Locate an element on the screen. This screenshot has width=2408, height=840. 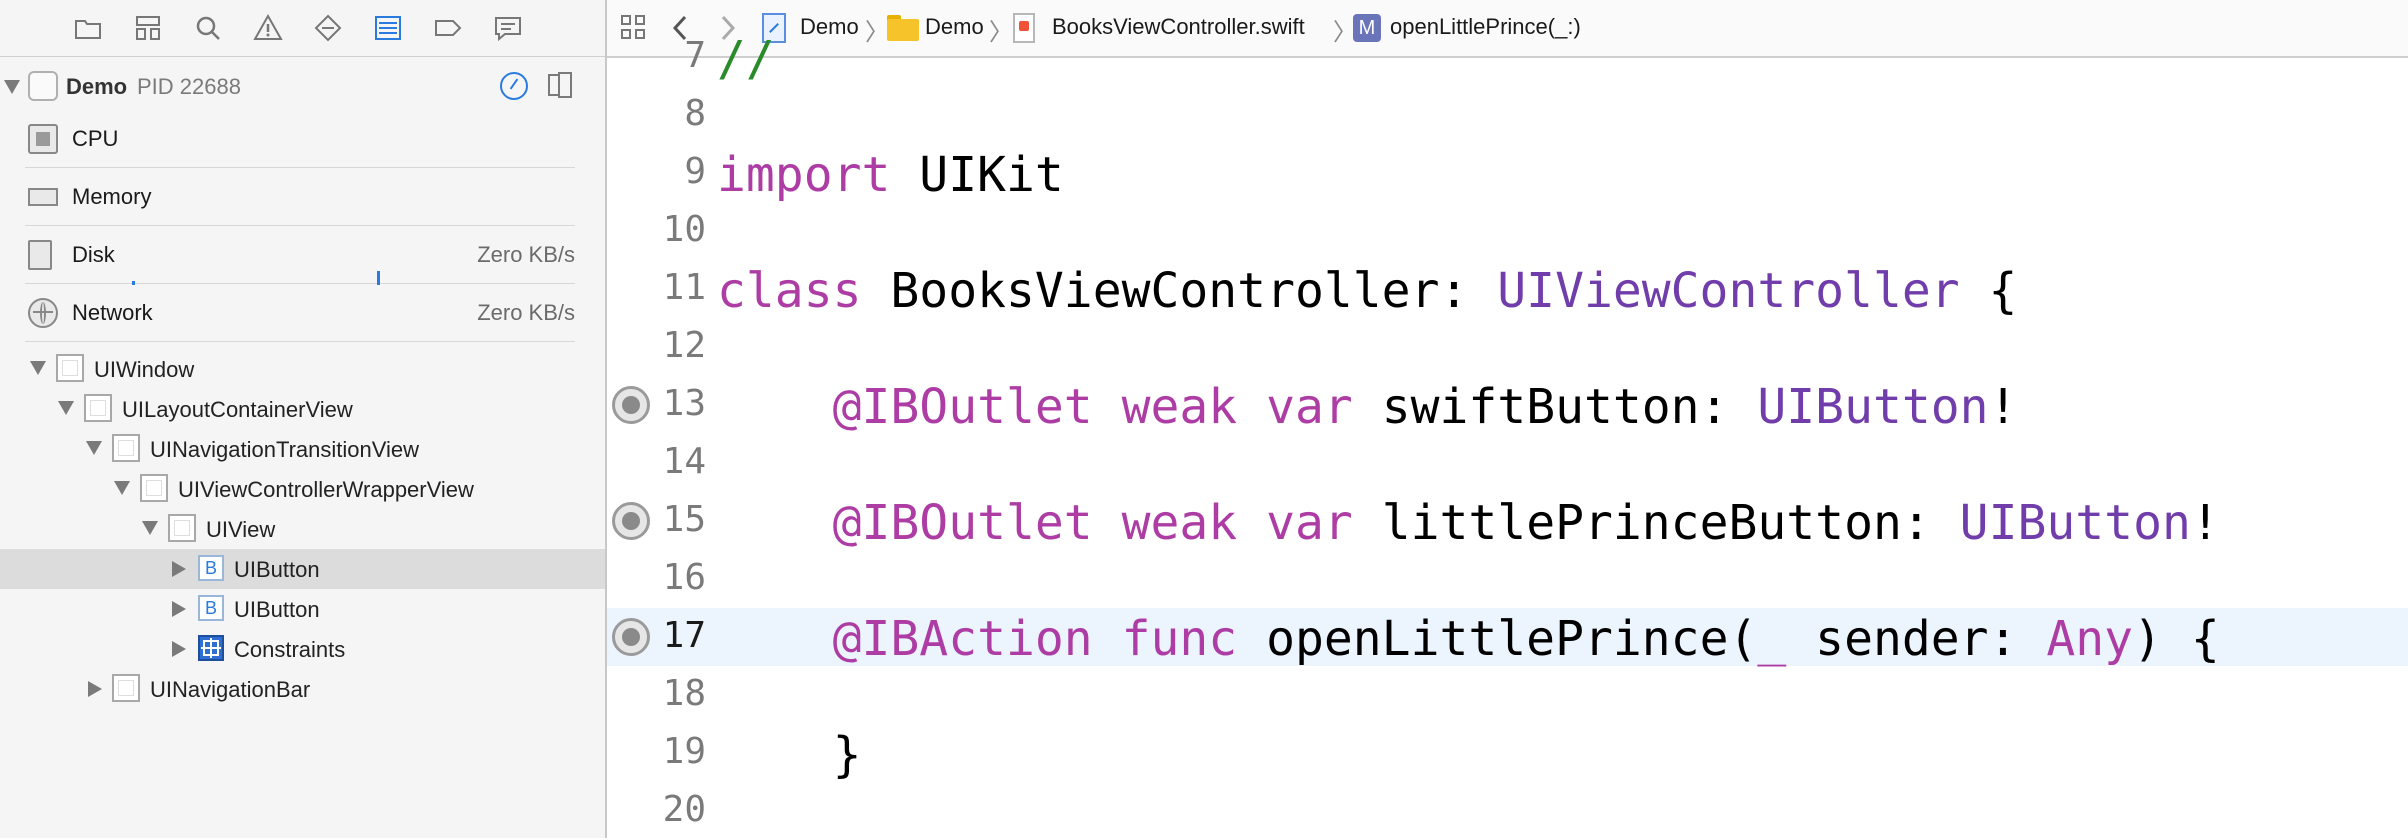
line-number: 15 is located at coordinates (684, 519).